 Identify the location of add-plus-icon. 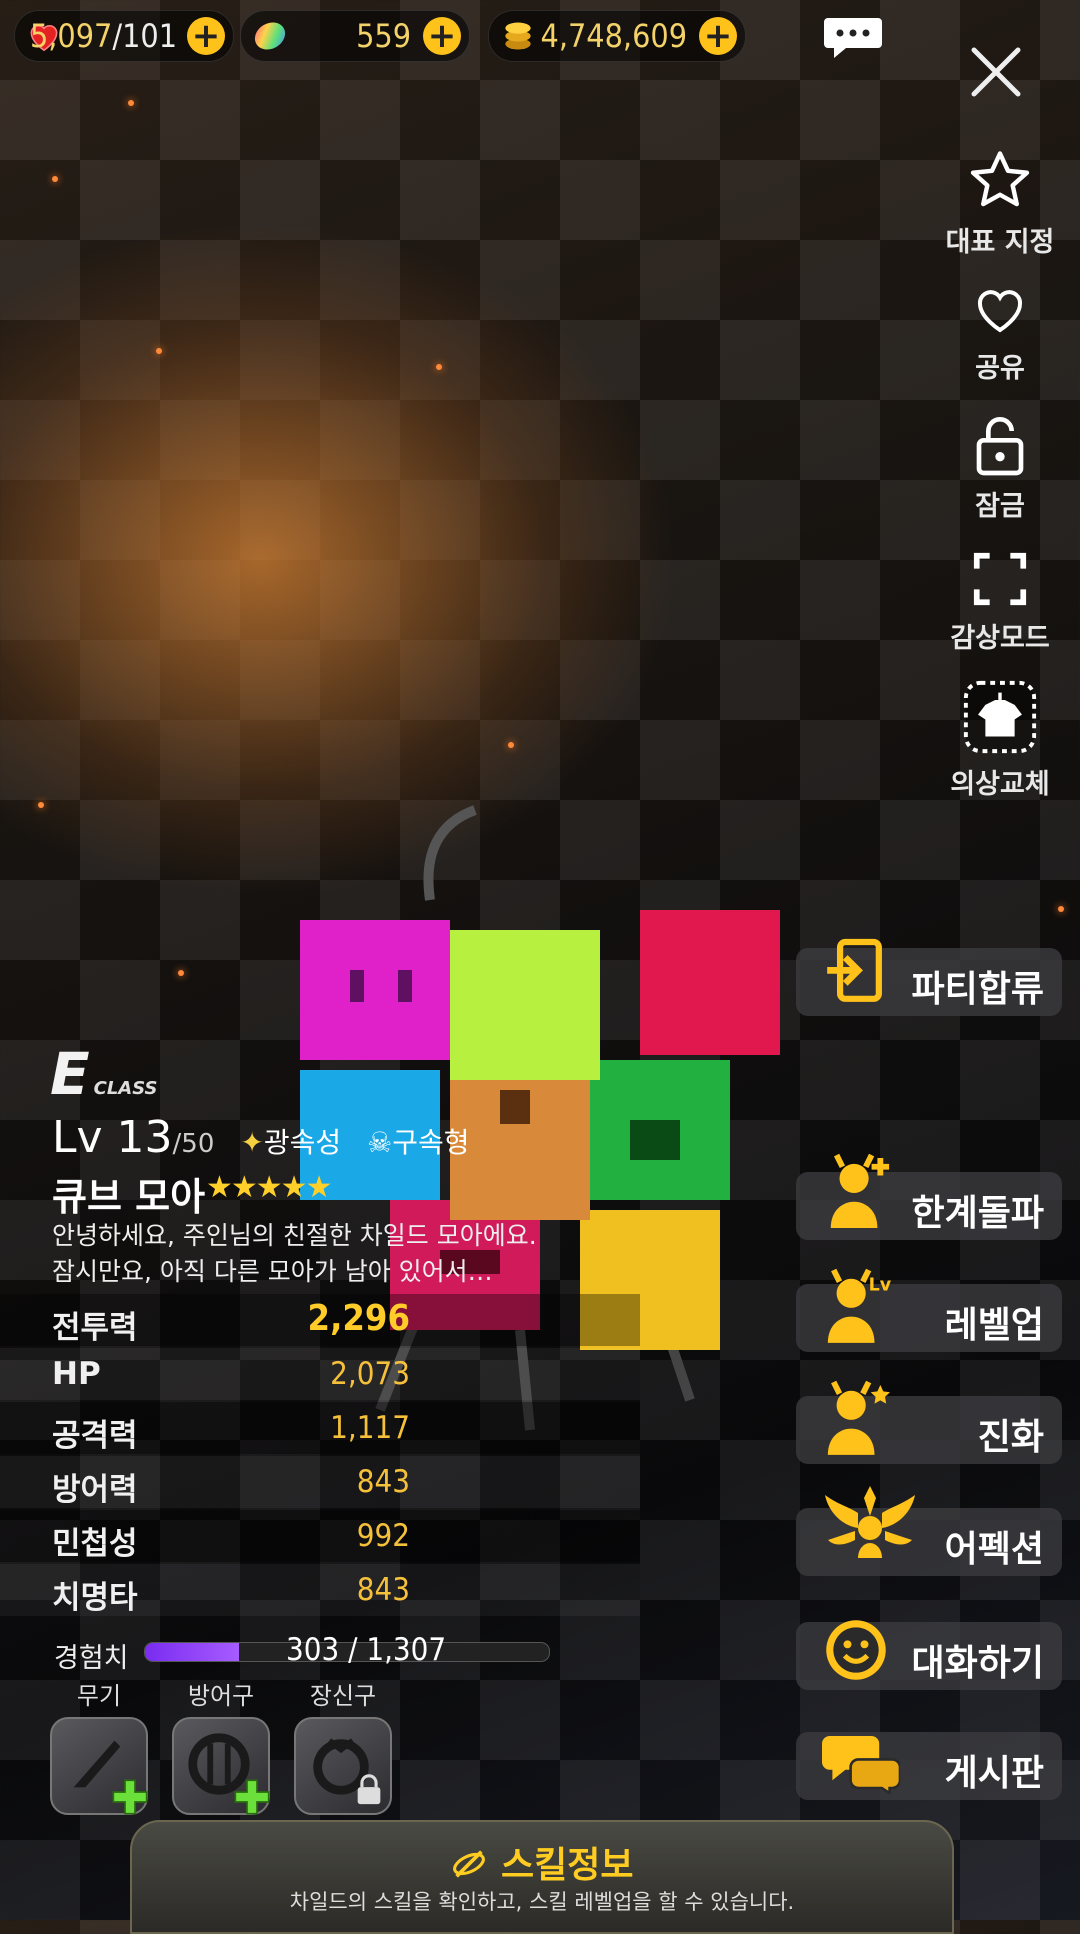
(130, 1797).